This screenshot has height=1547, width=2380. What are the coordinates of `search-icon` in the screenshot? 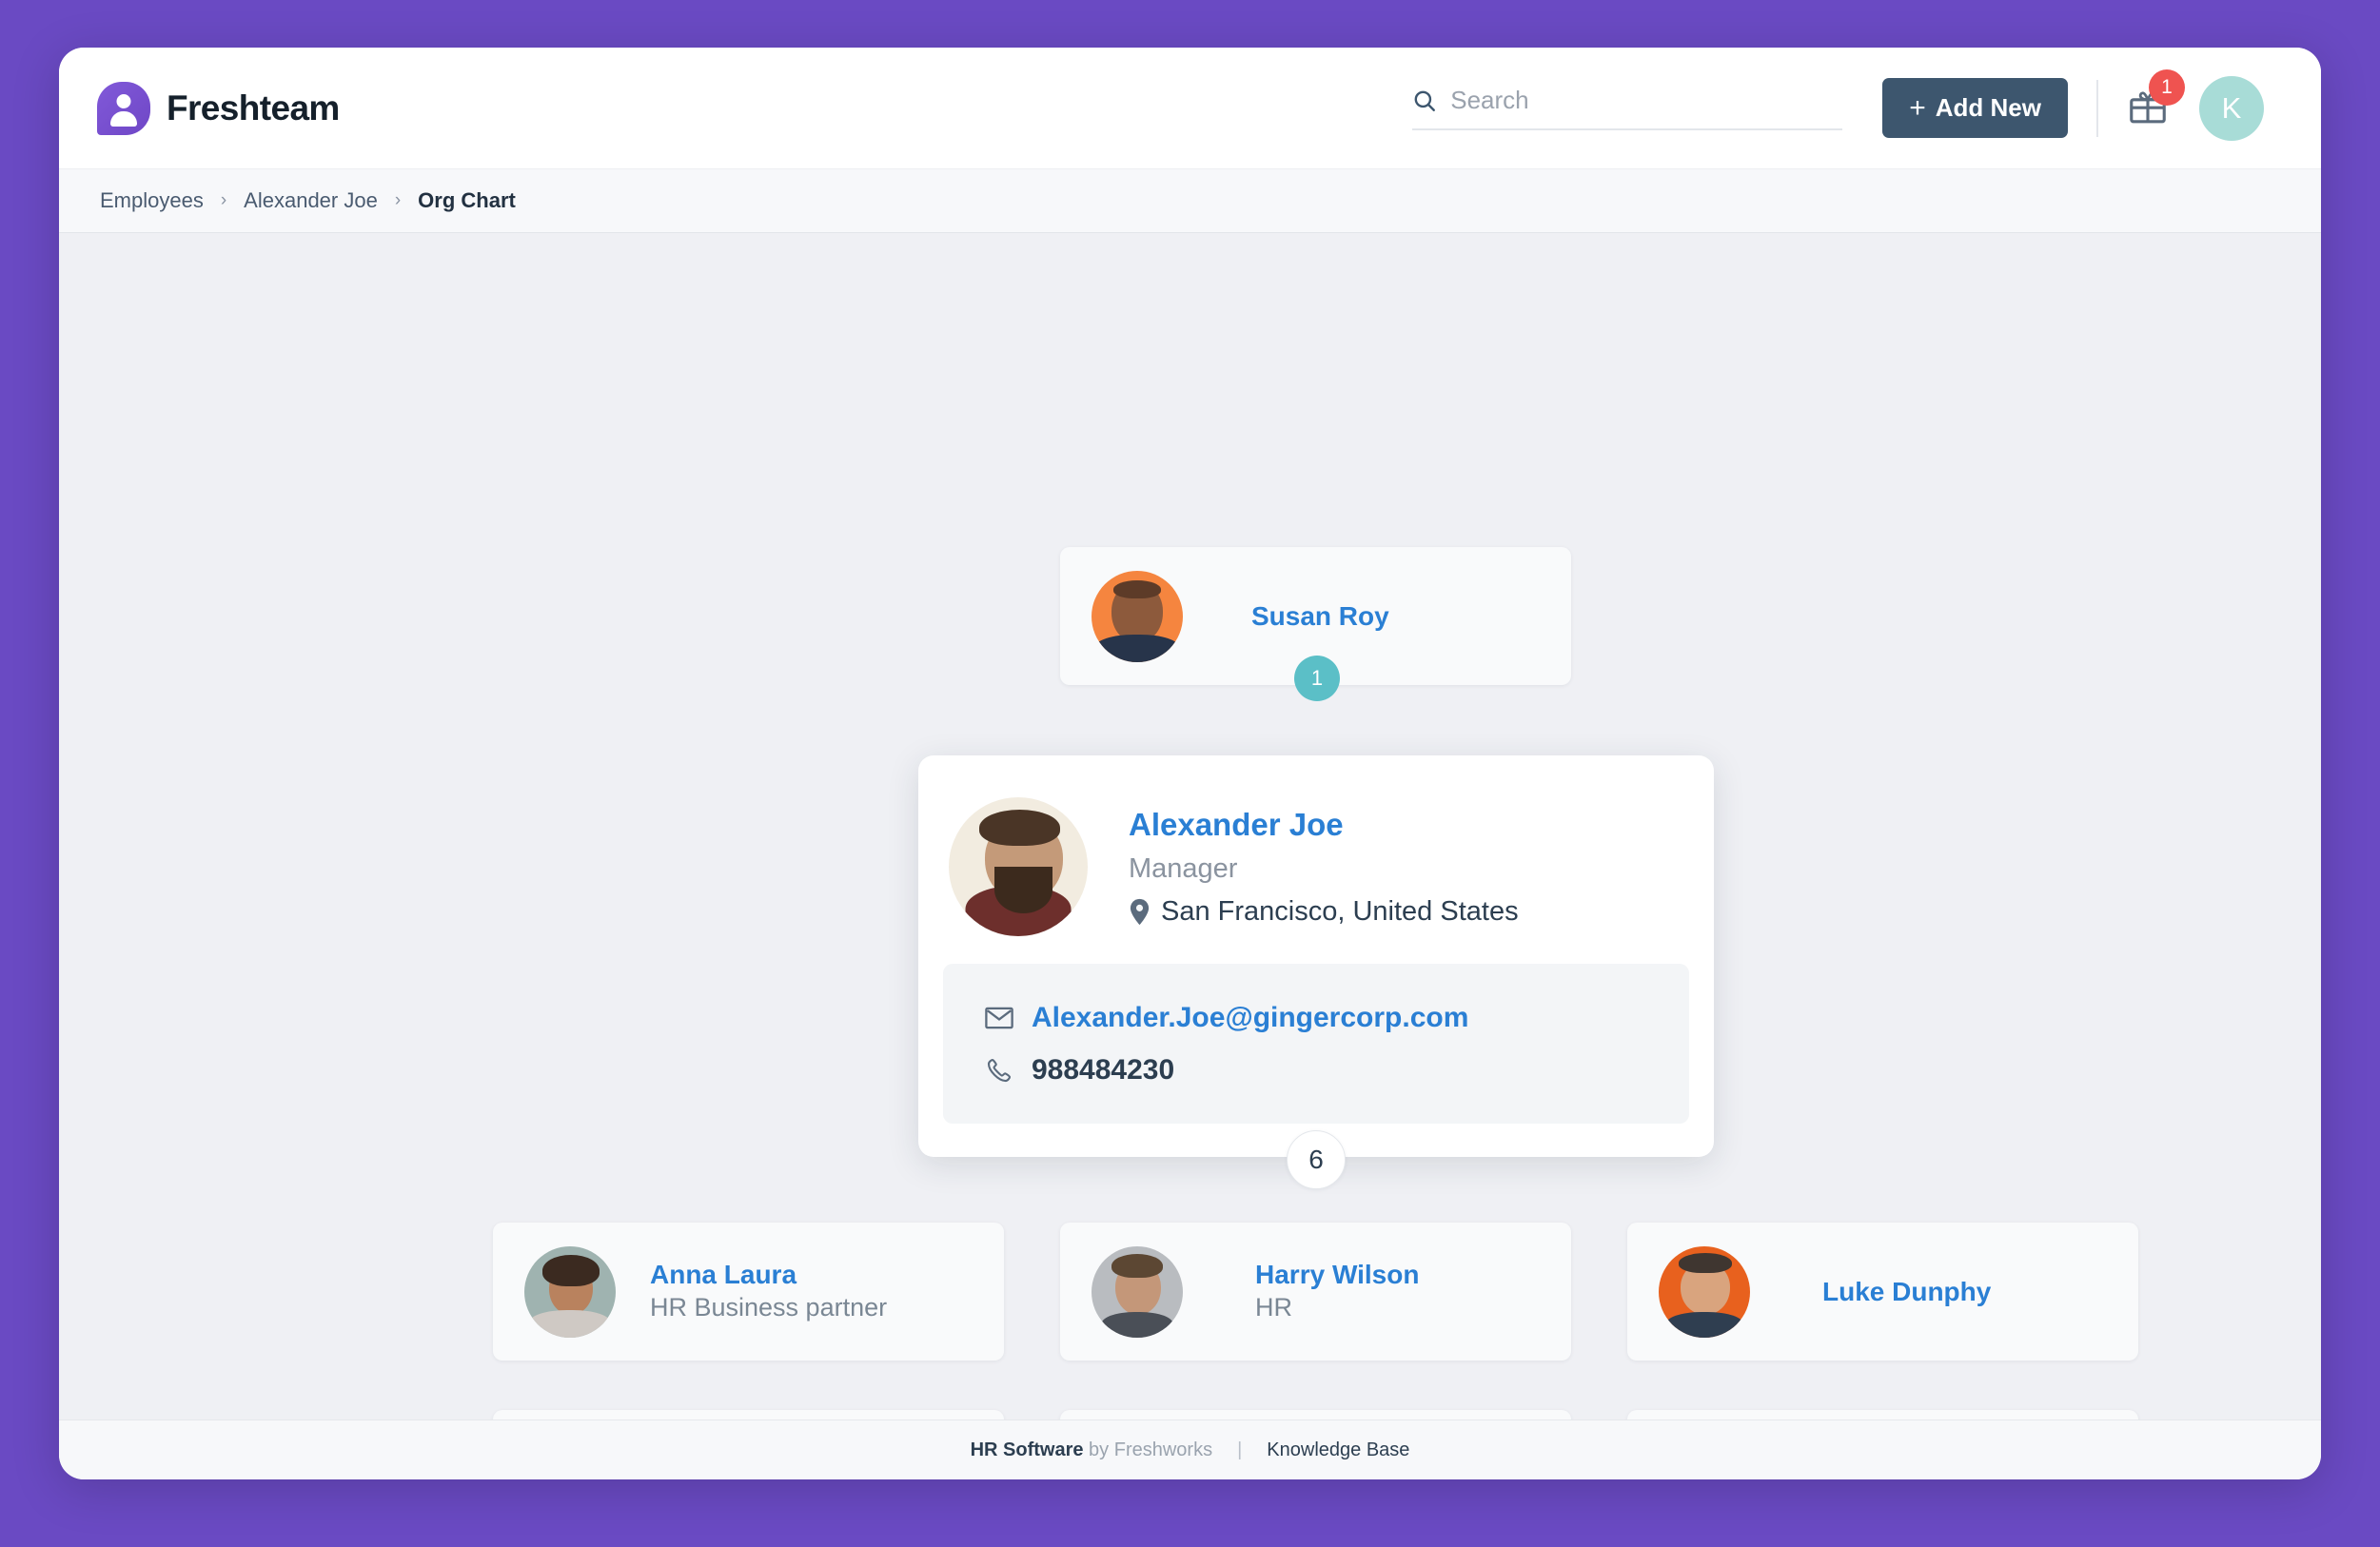 It's located at (1425, 100).